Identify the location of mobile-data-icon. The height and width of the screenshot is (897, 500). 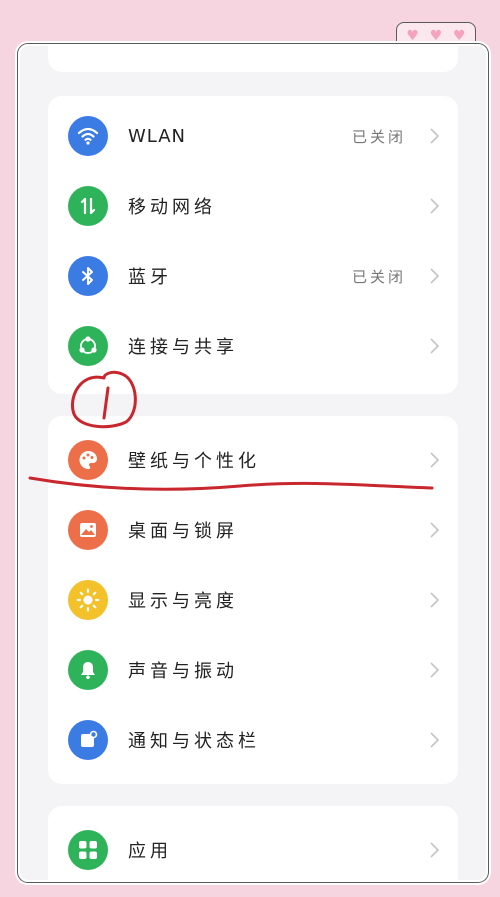
(88, 206).